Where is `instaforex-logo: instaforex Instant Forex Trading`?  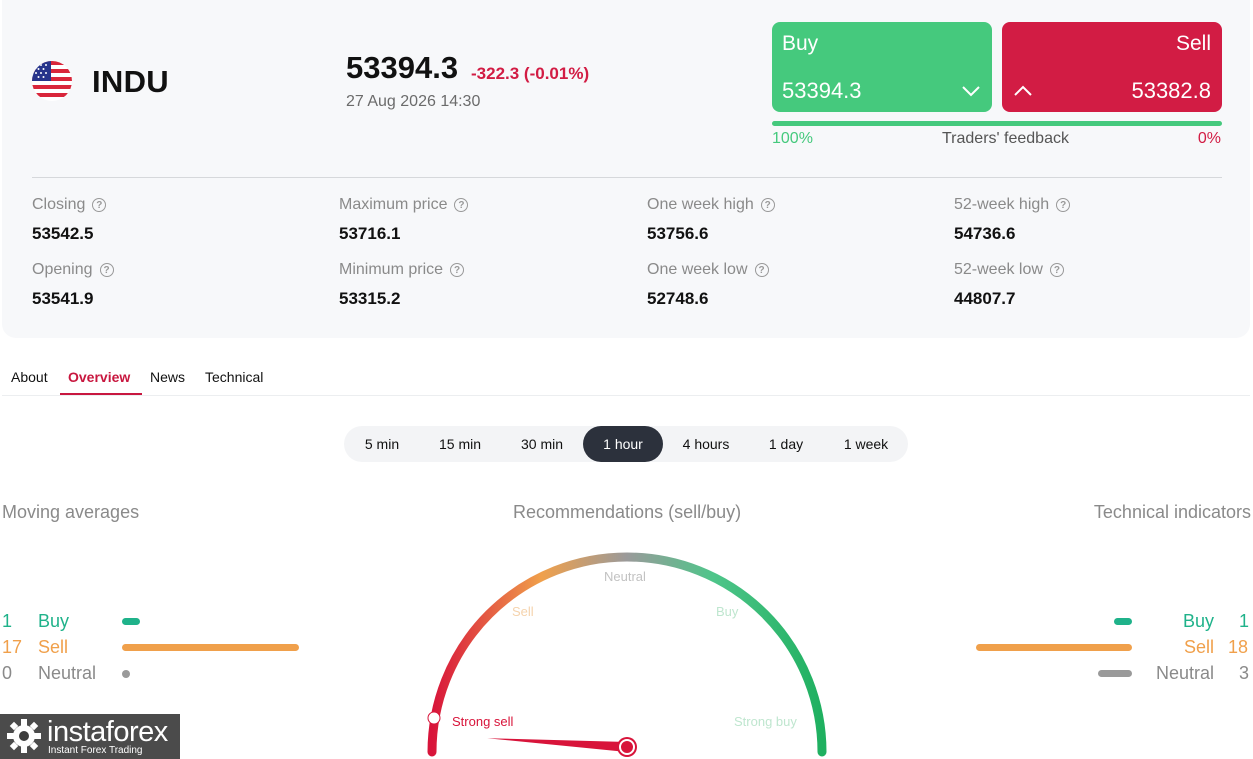 instaforex-logo: instaforex Instant Forex Trading is located at coordinates (90, 736).